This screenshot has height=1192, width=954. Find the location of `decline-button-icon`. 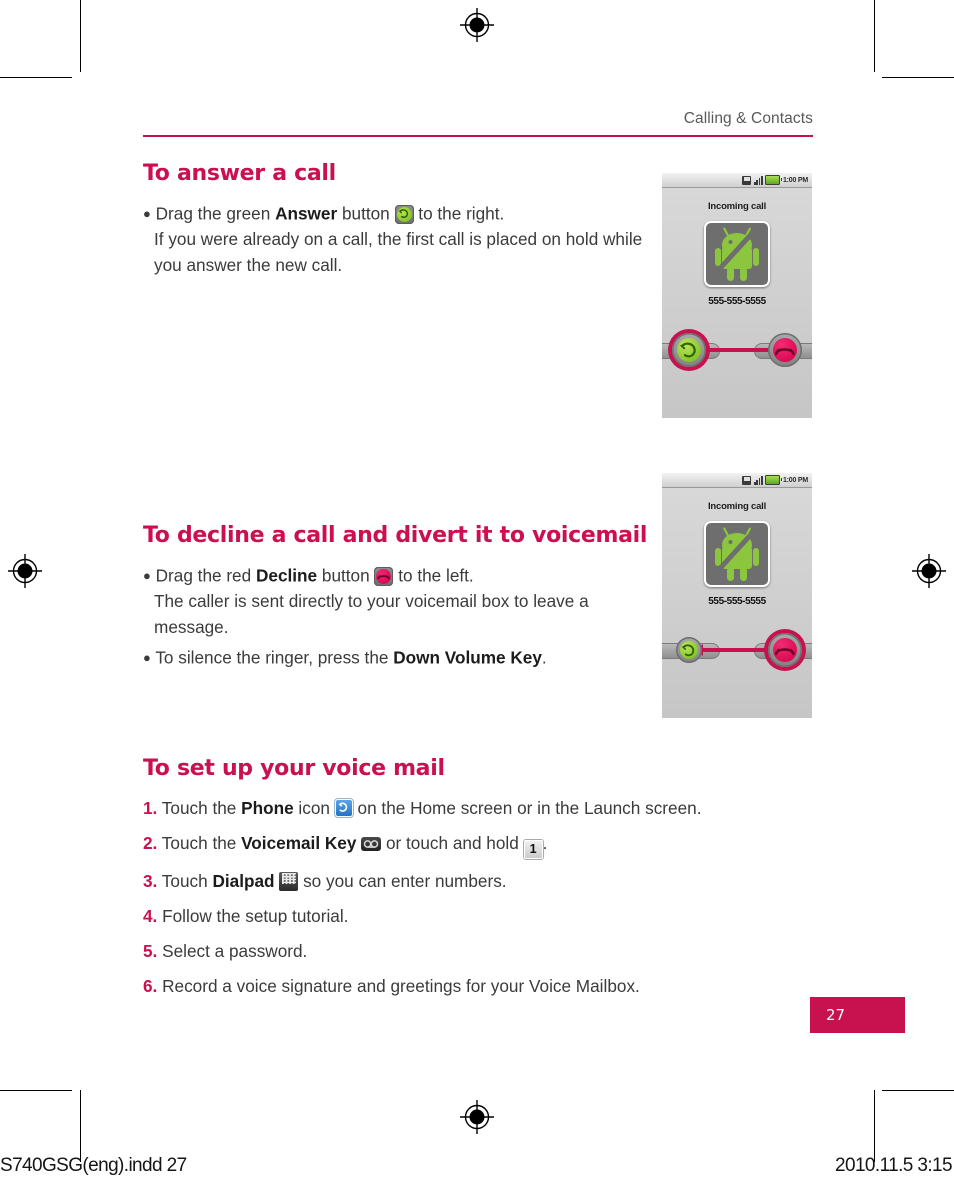

decline-button-icon is located at coordinates (384, 576).